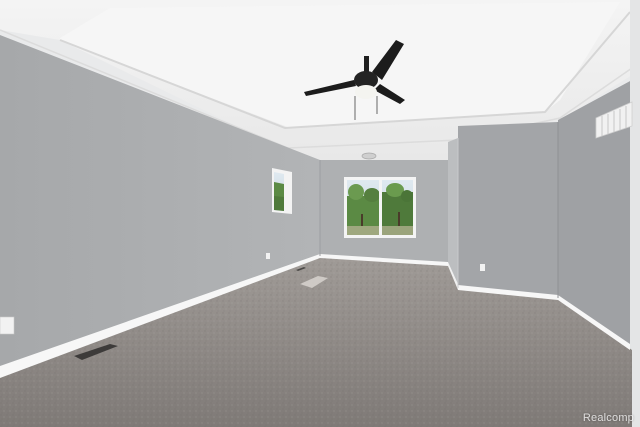 This screenshot has width=640, height=427. I want to click on window-side, so click(282, 191).